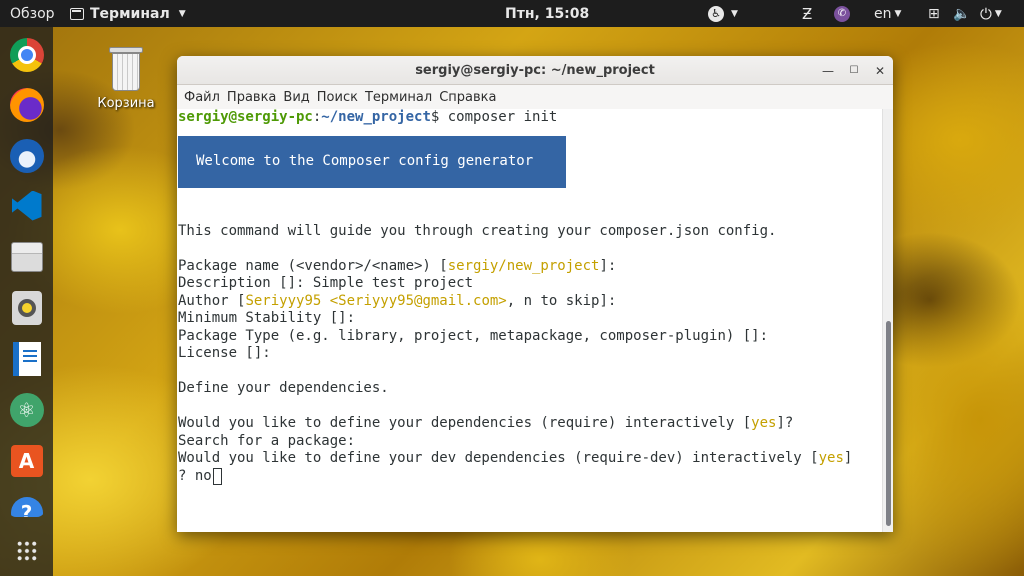 This screenshot has width=1024, height=576. Describe the element at coordinates (376, 117) in the screenshot. I see `prompt-path: ~/new_project` at that location.